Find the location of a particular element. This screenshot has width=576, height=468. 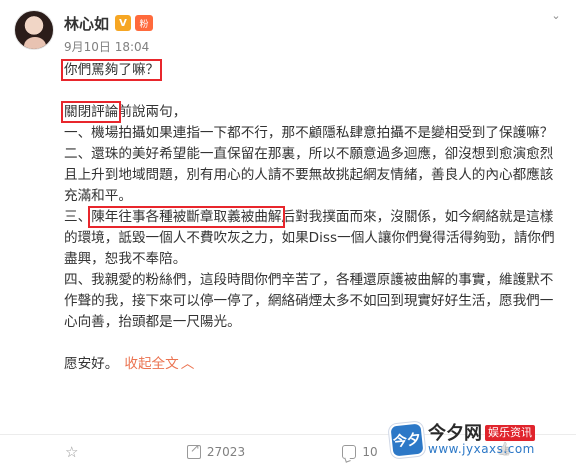

highlight-box-3: 陳年往事各種被斷章取義被曲解 is located at coordinates (186, 217).